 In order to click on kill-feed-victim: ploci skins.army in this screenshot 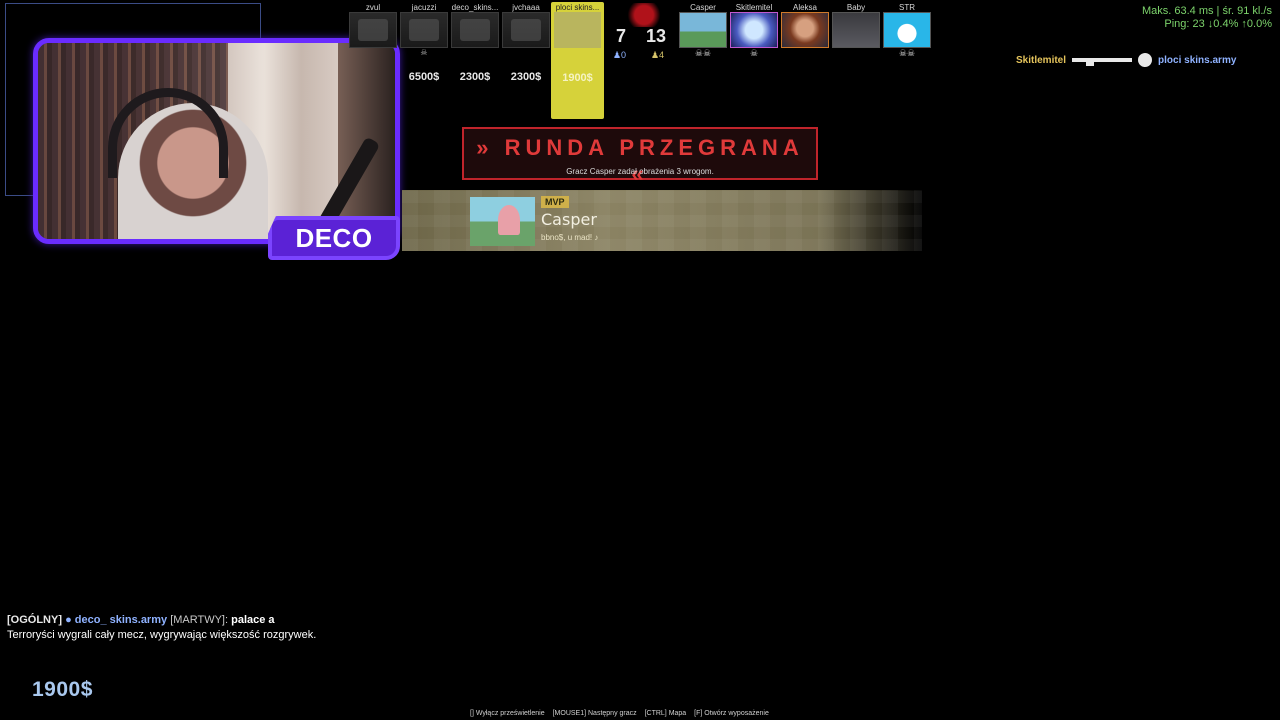, I will do `click(1197, 60)`.